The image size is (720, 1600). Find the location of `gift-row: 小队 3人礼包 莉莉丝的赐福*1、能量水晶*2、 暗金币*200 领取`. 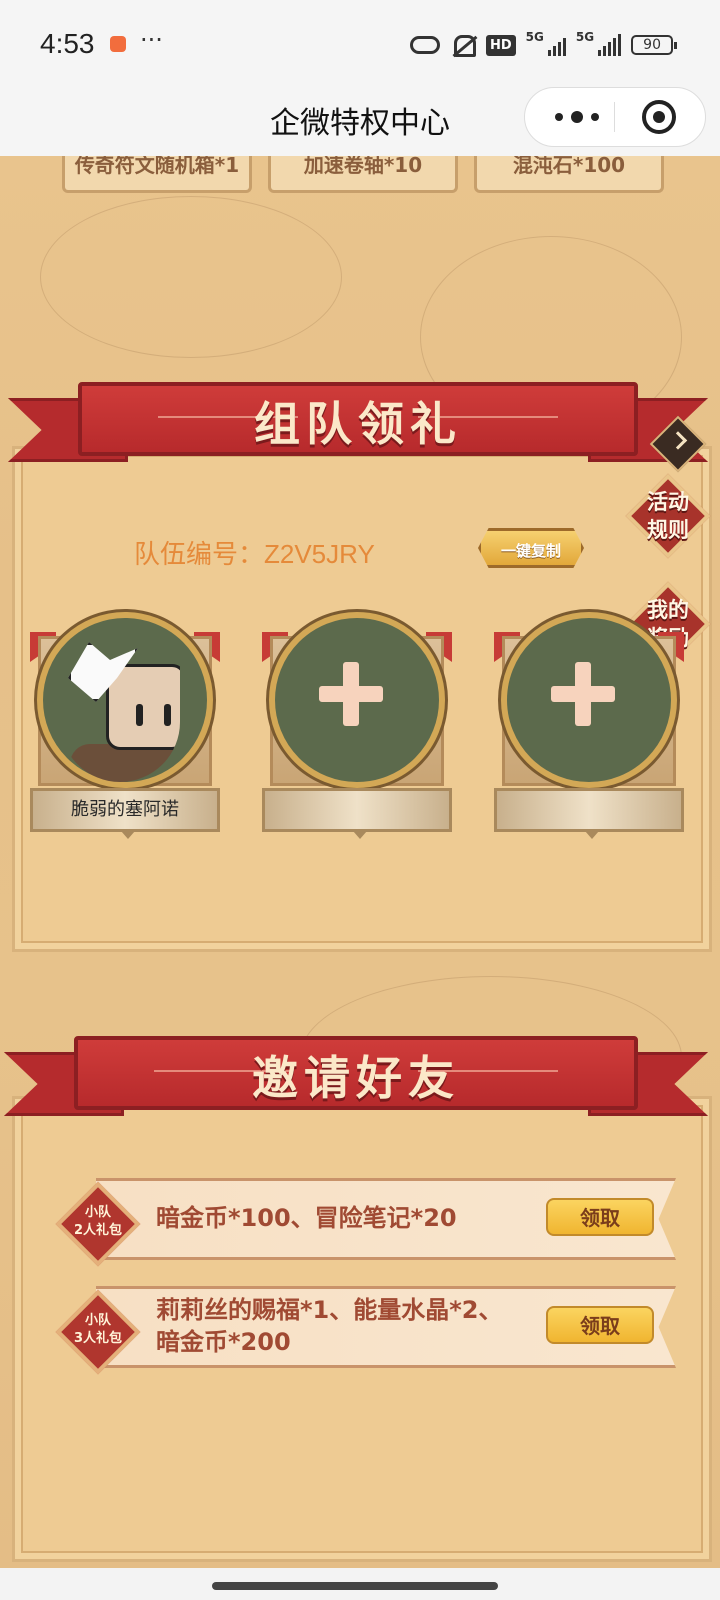

gift-row: 小队 3人礼包 莉莉丝的赐福*1、能量水晶*2、 暗金币*200 领取 is located at coordinates (365, 1330).